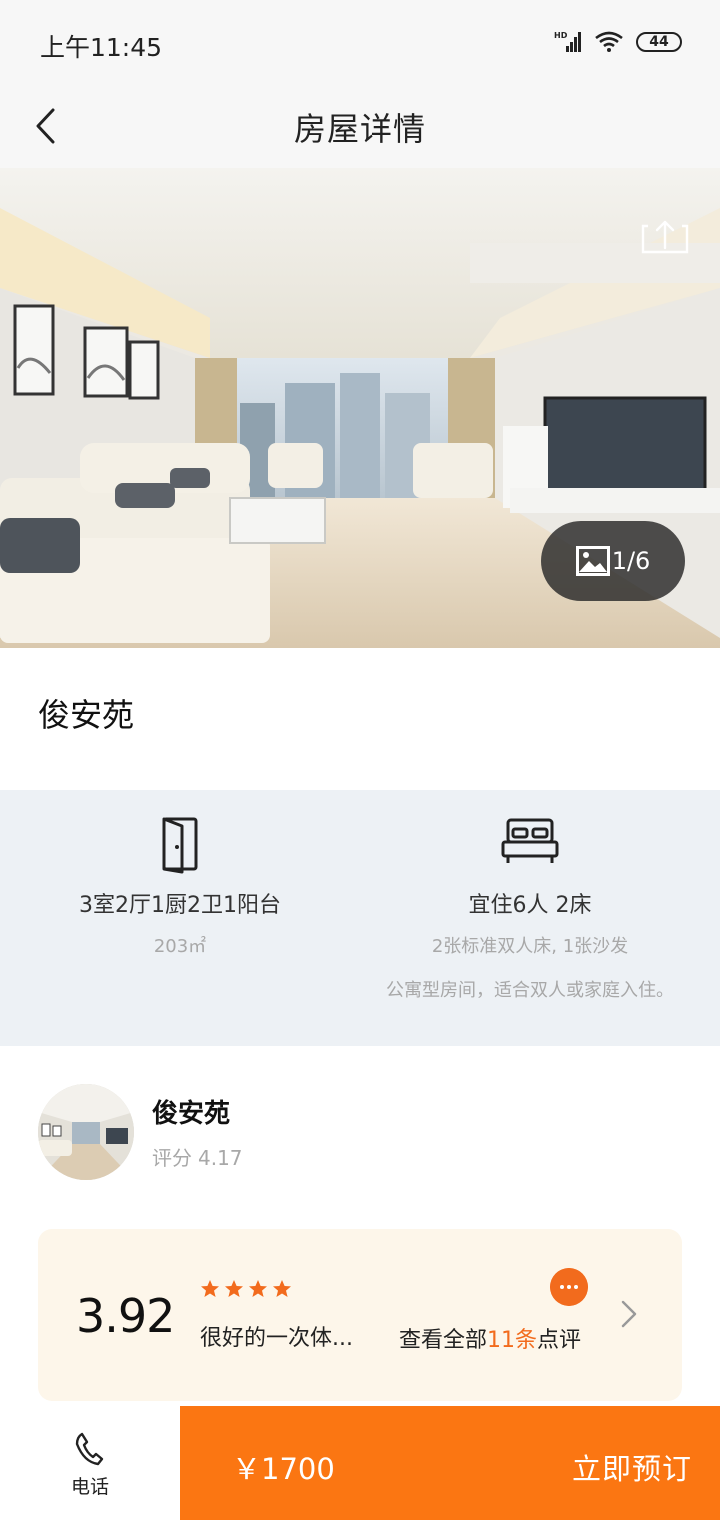 This screenshot has width=720, height=1520. Describe the element at coordinates (609, 41) in the screenshot. I see `wifi-icon` at that location.